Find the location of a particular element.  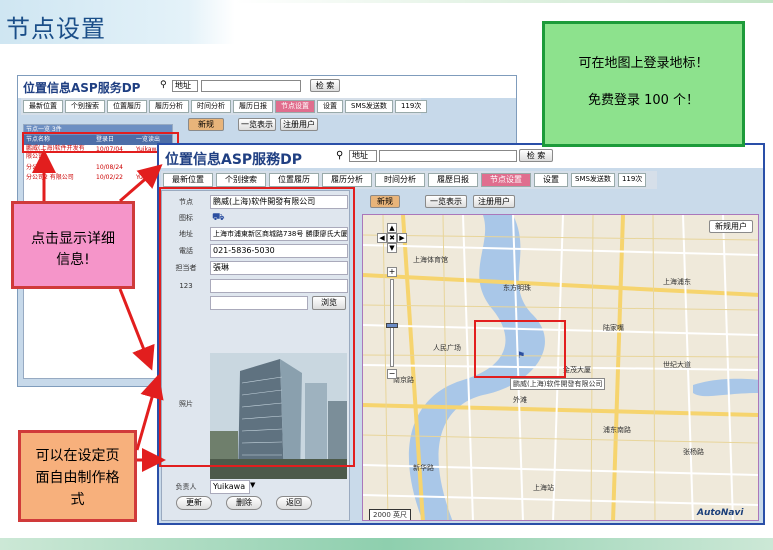

list-view-button: 一览表示 is located at coordinates (446, 201).